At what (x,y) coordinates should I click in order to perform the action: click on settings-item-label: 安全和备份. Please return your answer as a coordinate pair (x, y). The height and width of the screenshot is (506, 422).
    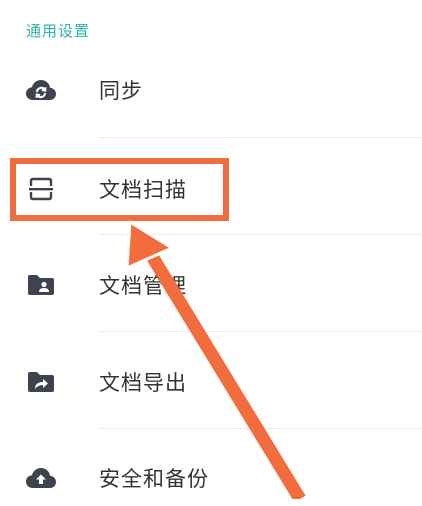
    Looking at the image, I should click on (154, 479).